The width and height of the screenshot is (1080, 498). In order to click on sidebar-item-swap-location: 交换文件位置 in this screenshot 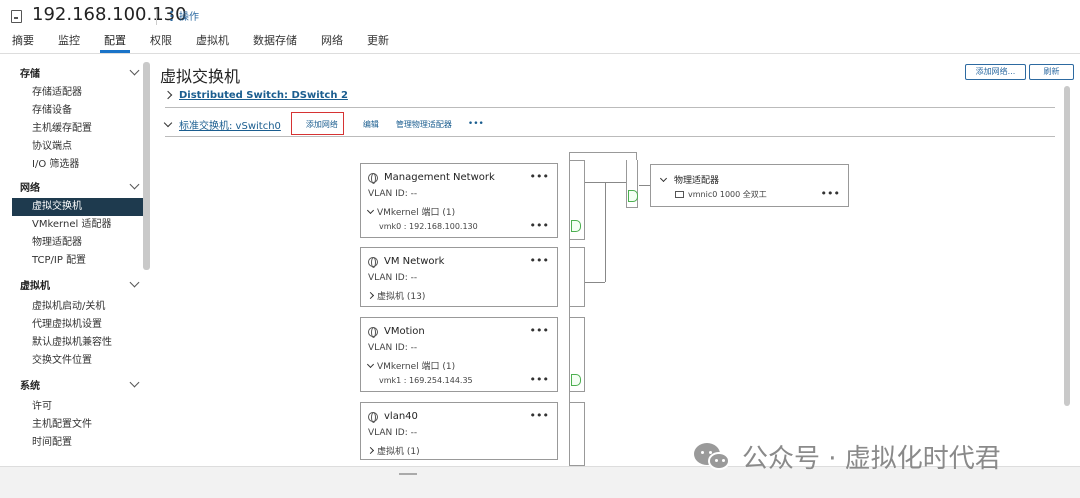, I will do `click(75, 361)`.